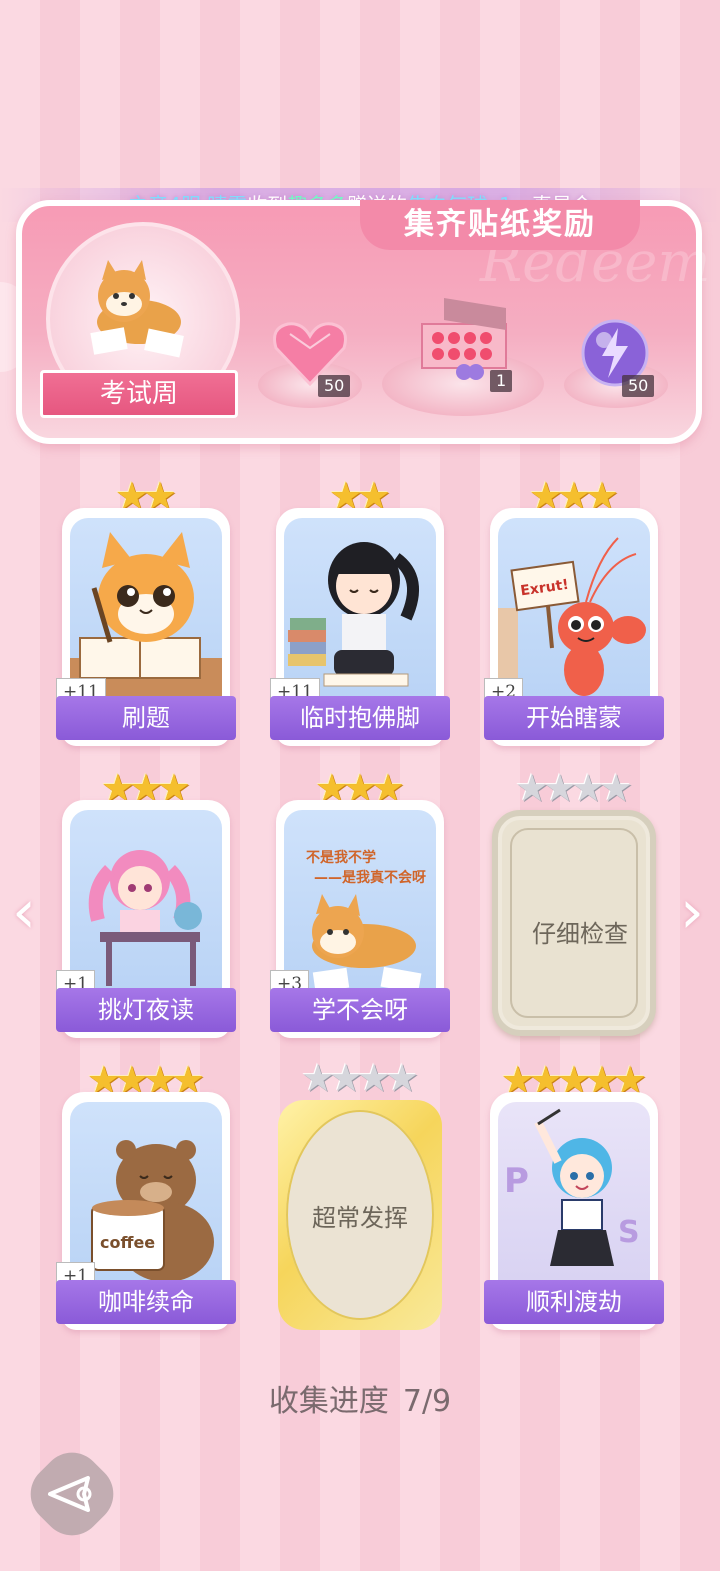 This screenshot has height=1571, width=720. What do you see at coordinates (146, 618) in the screenshot?
I see `cat-writing-illustration` at bounding box center [146, 618].